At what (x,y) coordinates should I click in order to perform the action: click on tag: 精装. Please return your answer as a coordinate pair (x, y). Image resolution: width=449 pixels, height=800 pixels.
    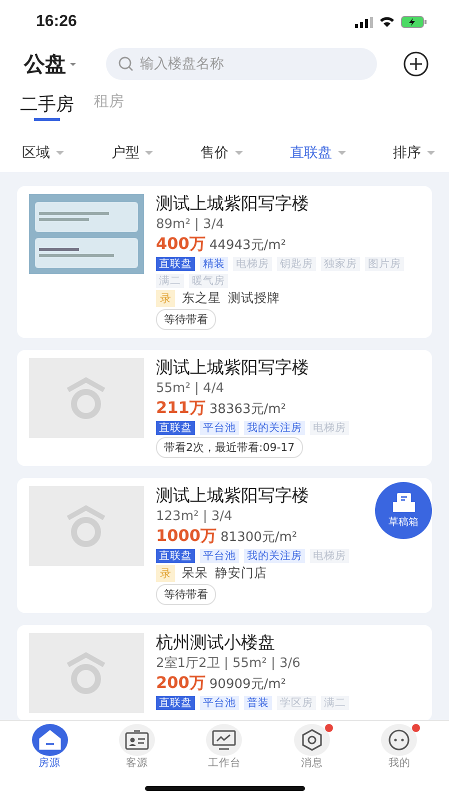
    Looking at the image, I should click on (214, 264).